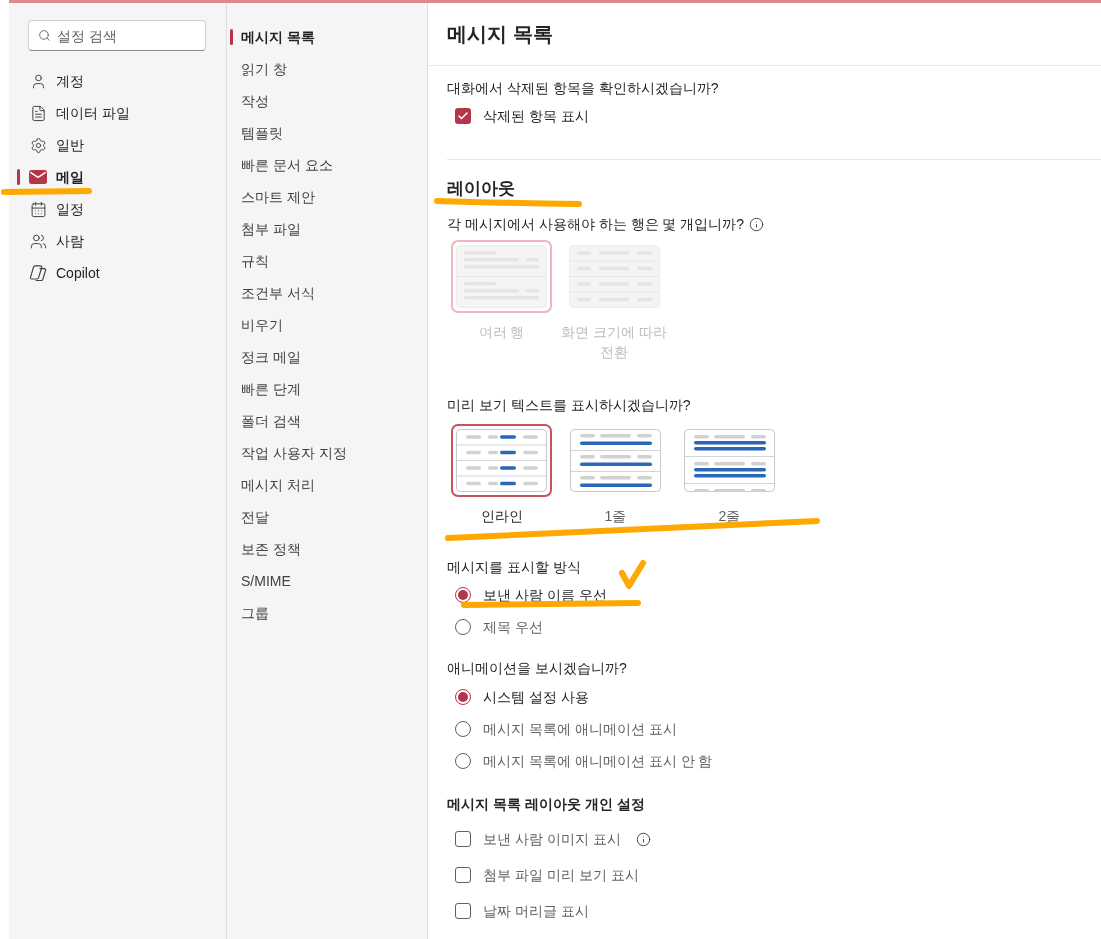 This screenshot has height=939, width=1101. Describe the element at coordinates (615, 475) in the screenshot. I see `layout-option: 1줄` at that location.